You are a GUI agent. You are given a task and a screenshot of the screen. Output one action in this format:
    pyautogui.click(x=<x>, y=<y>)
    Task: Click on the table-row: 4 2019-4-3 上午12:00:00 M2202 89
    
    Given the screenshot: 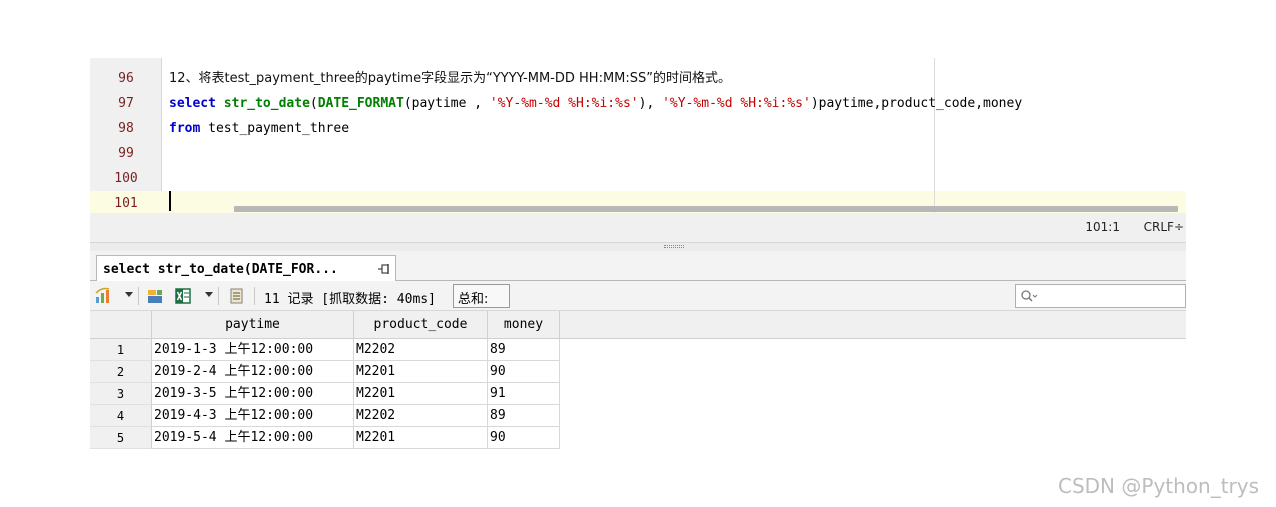 What is the action you would take?
    pyautogui.click(x=325, y=416)
    